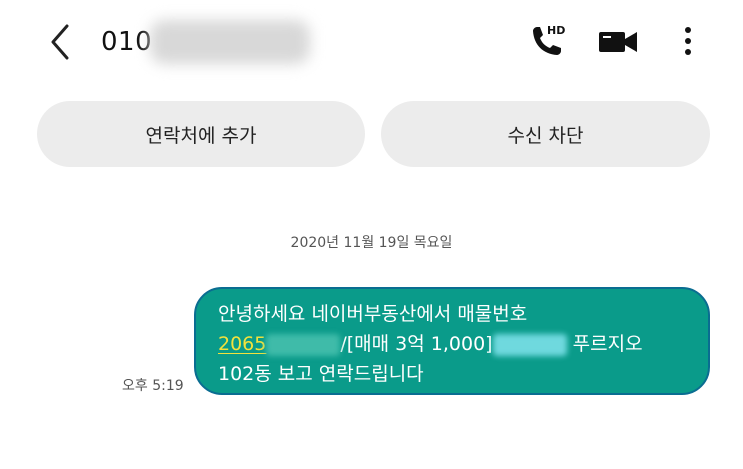  I want to click on block-label: 수신 차단, so click(545, 135).